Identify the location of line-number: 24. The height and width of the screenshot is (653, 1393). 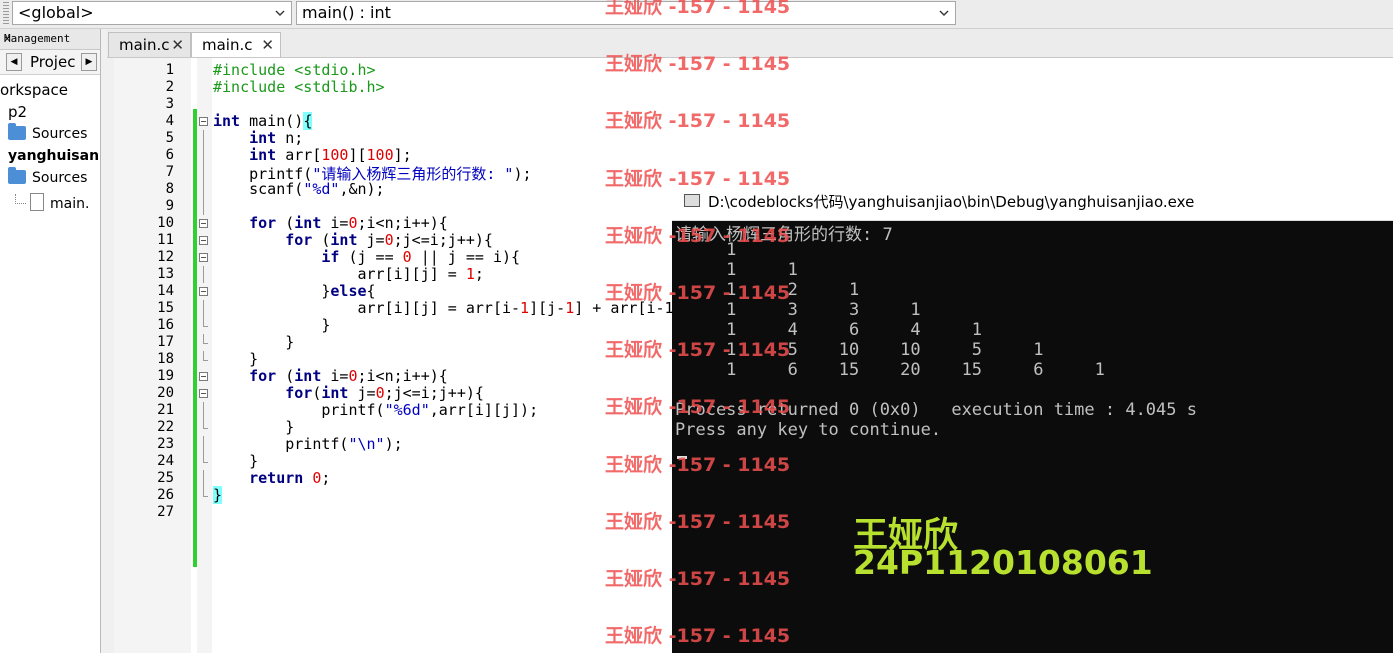
(165, 461).